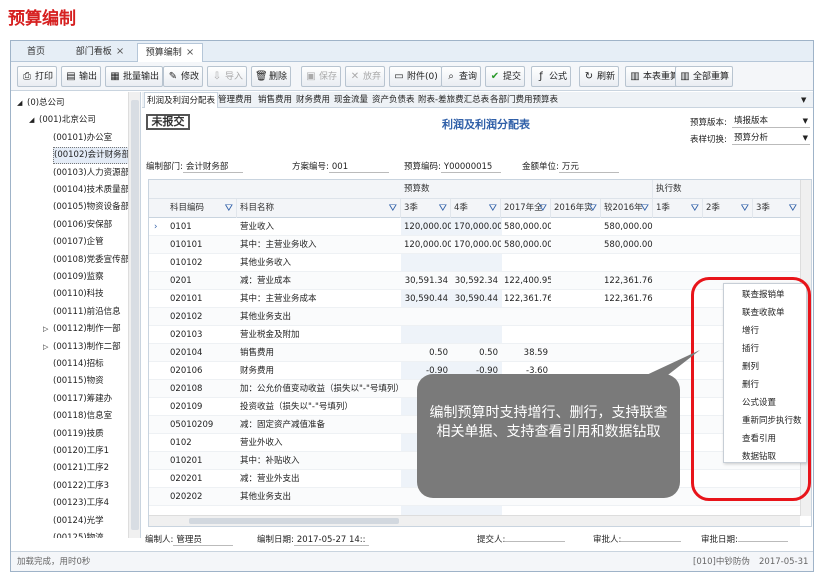 The height and width of the screenshot is (583, 825). What do you see at coordinates (82, 416) in the screenshot?
I see `tree-node: (00118)信息室` at bounding box center [82, 416].